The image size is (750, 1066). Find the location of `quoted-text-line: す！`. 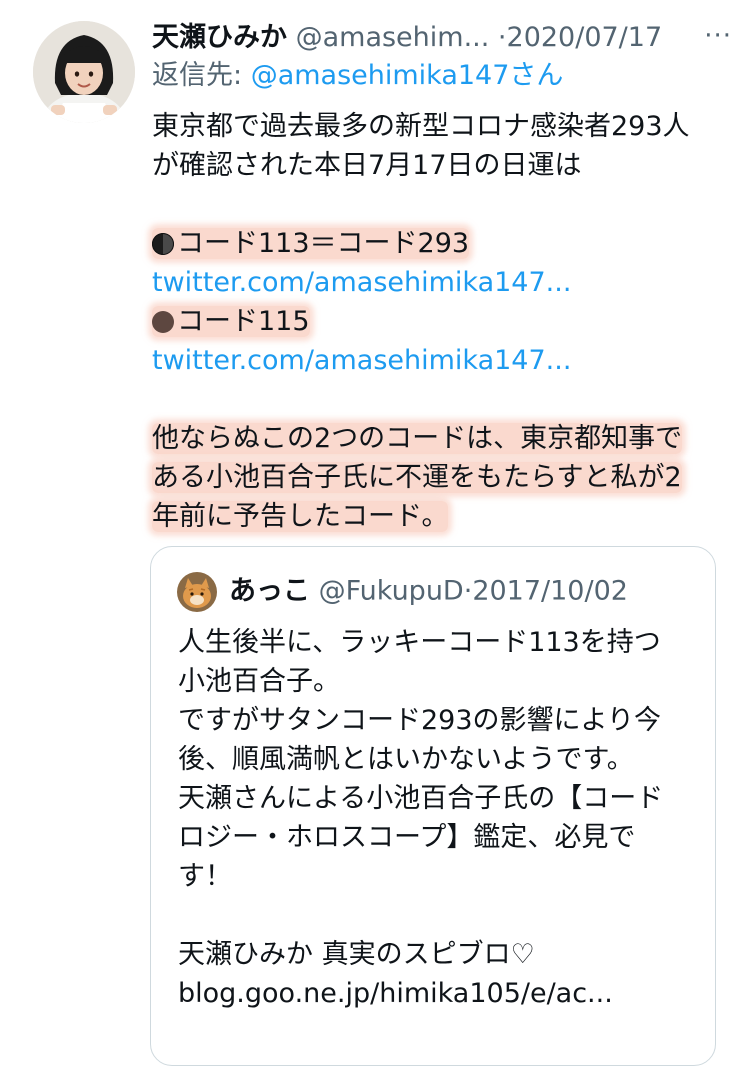

quoted-text-line: す！ is located at coordinates (205, 876).